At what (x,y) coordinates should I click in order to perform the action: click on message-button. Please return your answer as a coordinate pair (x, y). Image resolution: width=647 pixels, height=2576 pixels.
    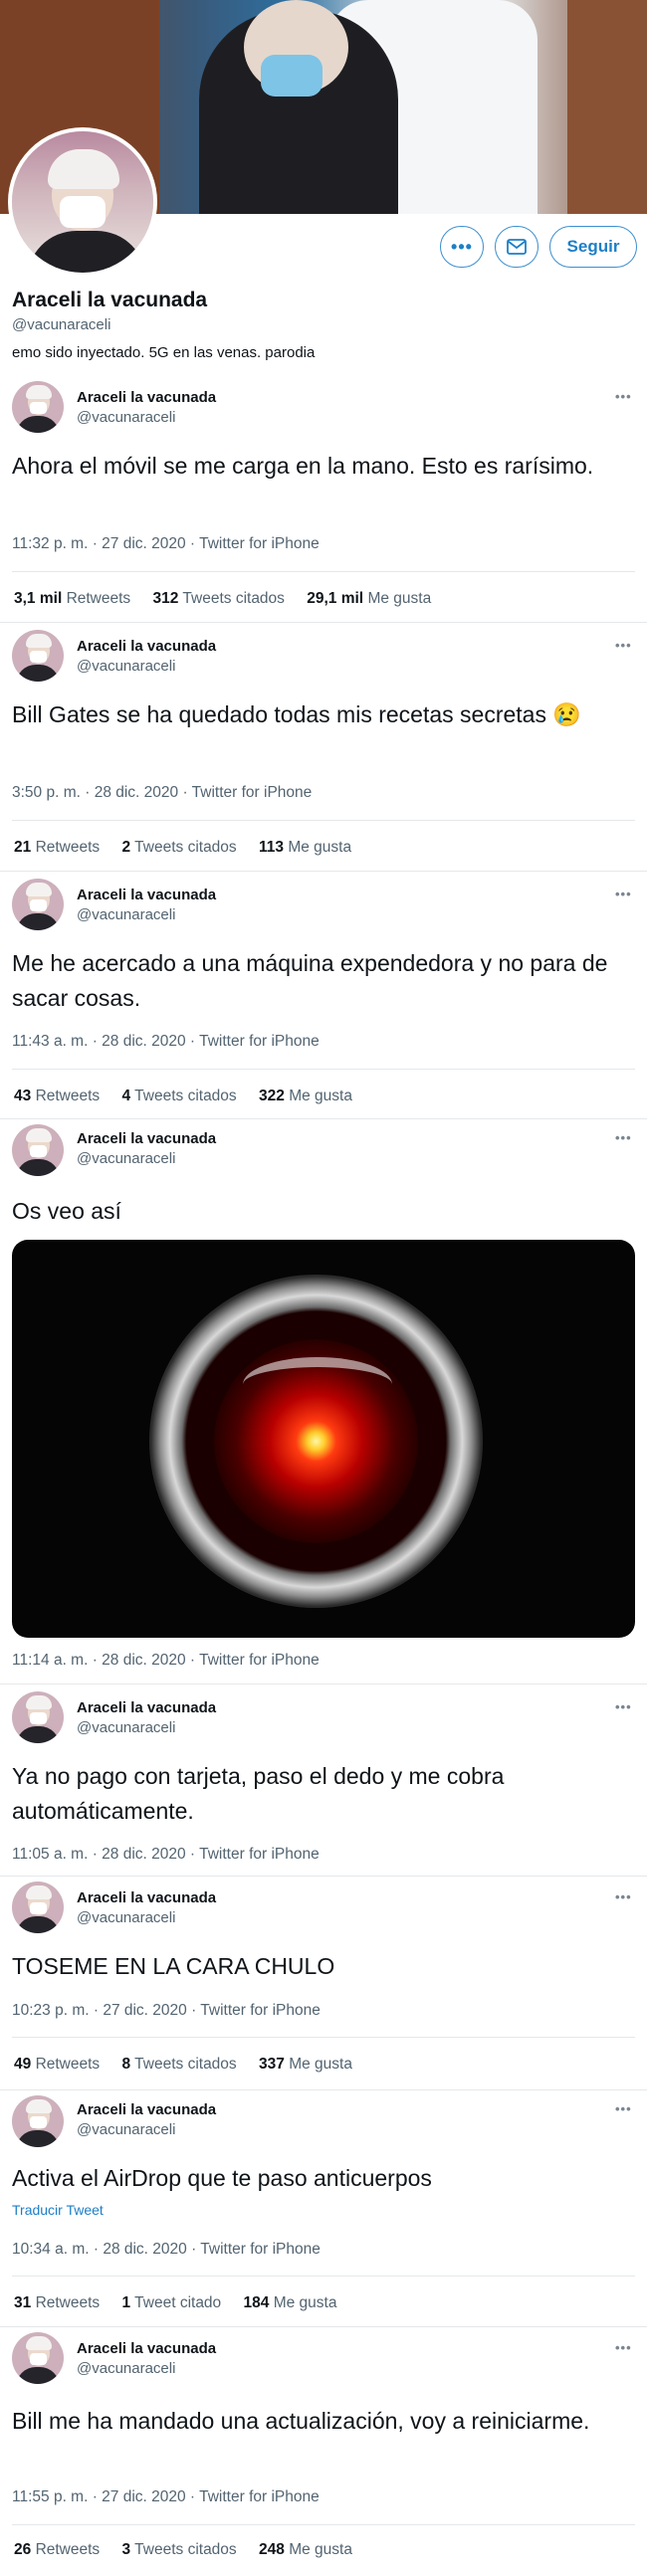
    Looking at the image, I should click on (517, 247).